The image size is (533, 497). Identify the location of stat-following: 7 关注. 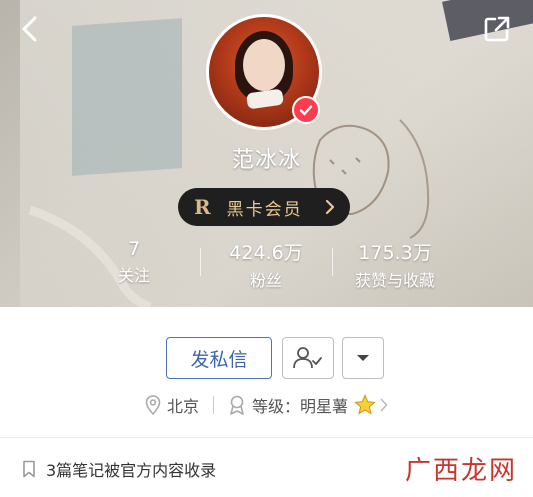
(134, 262).